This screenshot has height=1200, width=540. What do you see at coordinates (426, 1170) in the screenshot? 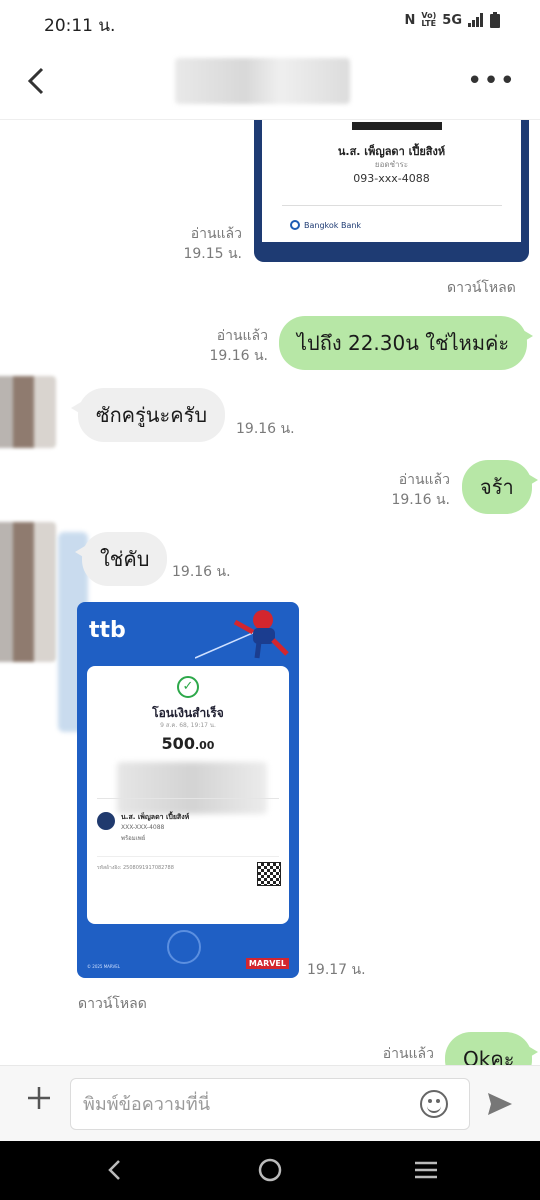
I see `nav-recents-icon` at bounding box center [426, 1170].